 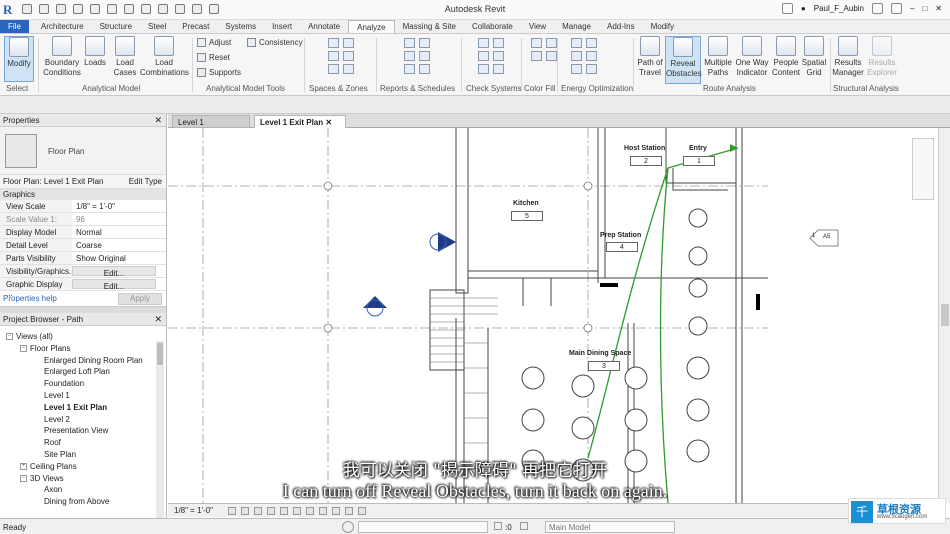 I want to click on heating-loads-icon, so click(x=409, y=43).